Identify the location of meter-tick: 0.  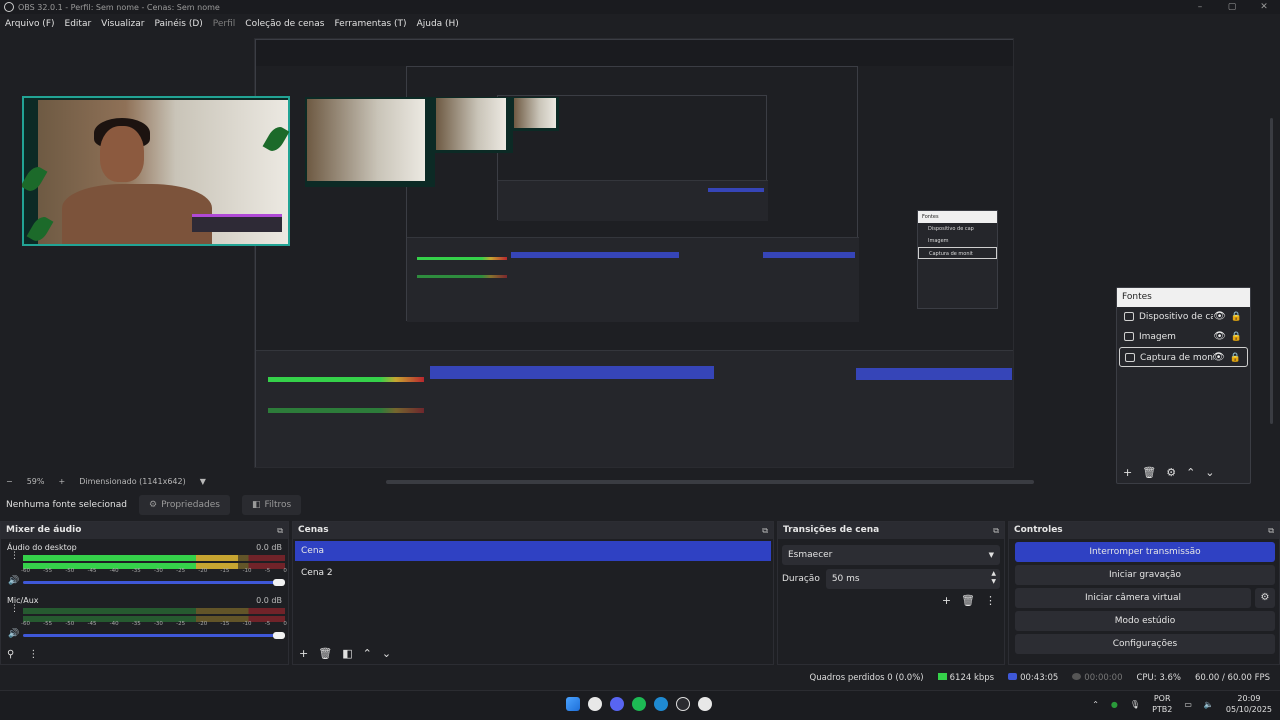
(285, 571).